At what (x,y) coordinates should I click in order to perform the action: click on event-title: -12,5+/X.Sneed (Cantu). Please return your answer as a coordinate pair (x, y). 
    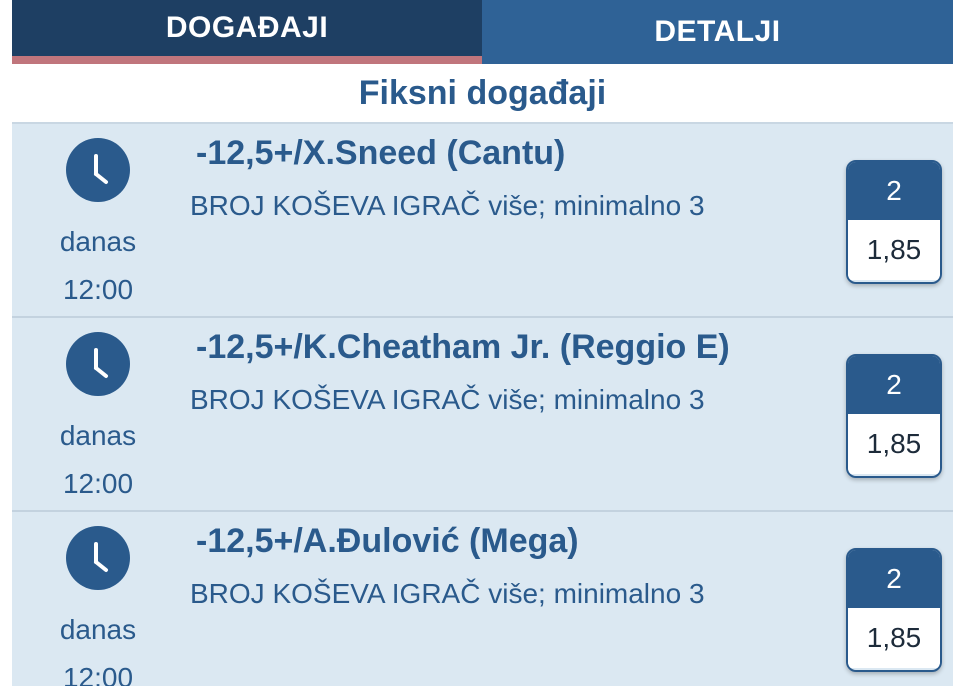
    Looking at the image, I should click on (381, 153).